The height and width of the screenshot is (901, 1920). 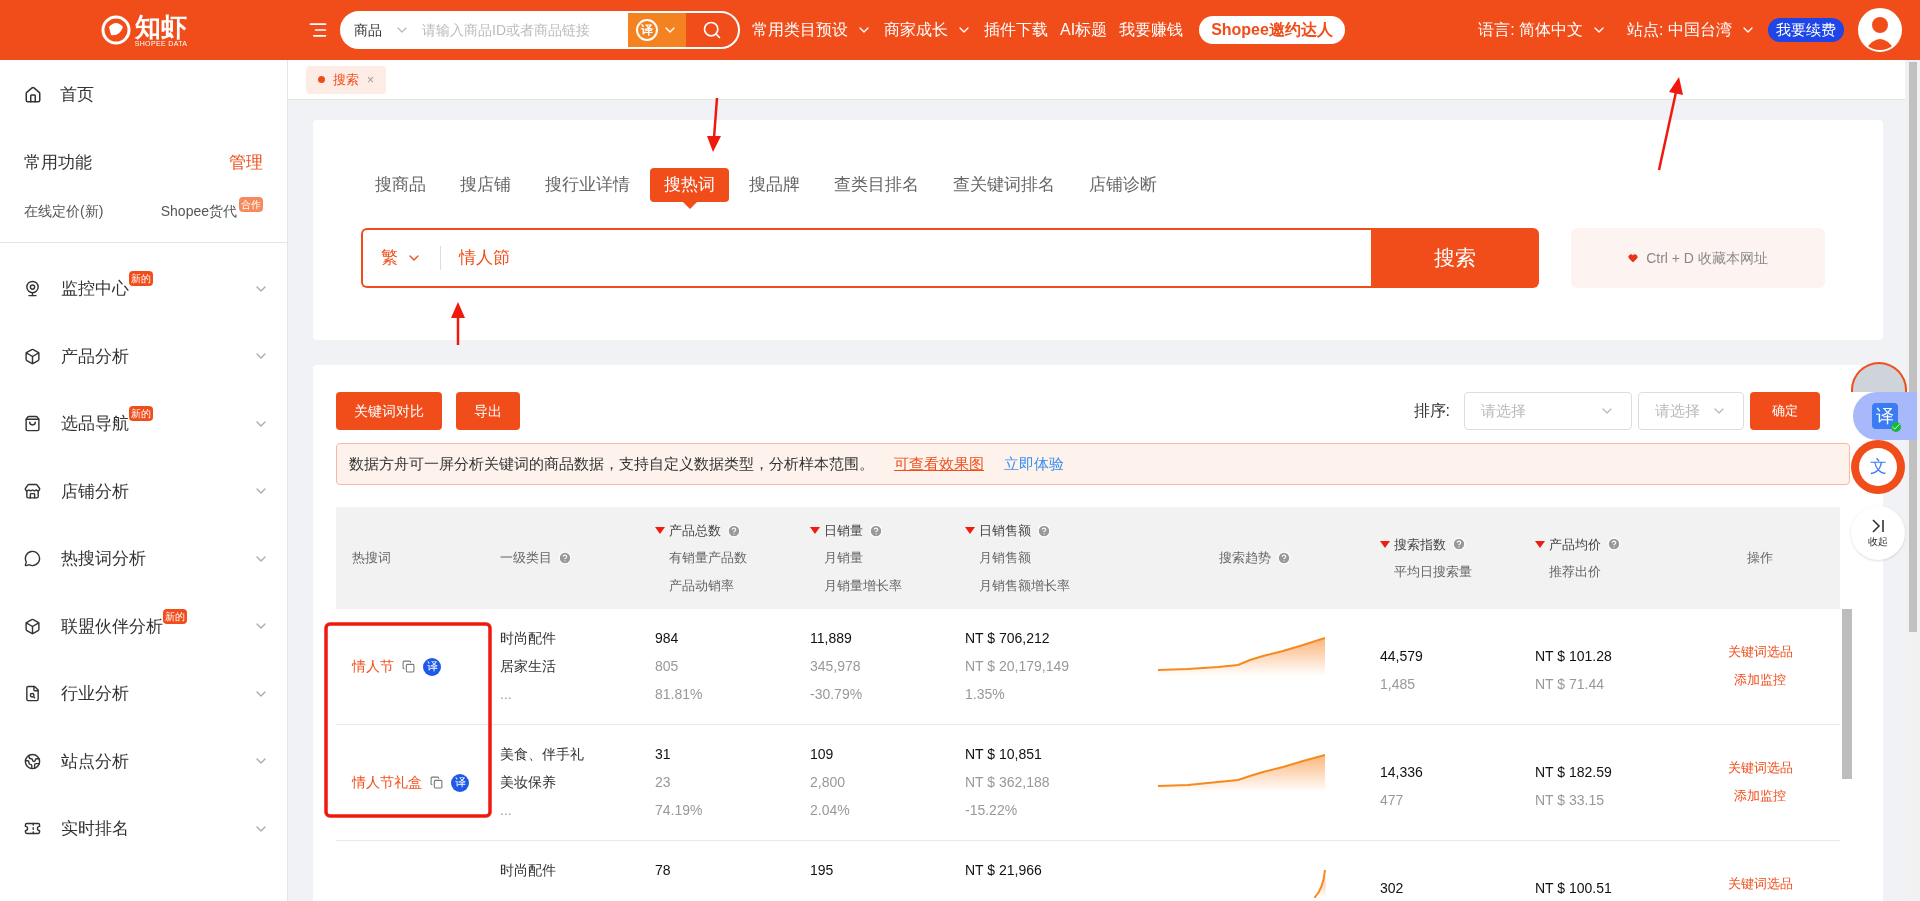 What do you see at coordinates (112, 626) in the screenshot?
I see `sidebar-item: 联盟伙伴分析` at bounding box center [112, 626].